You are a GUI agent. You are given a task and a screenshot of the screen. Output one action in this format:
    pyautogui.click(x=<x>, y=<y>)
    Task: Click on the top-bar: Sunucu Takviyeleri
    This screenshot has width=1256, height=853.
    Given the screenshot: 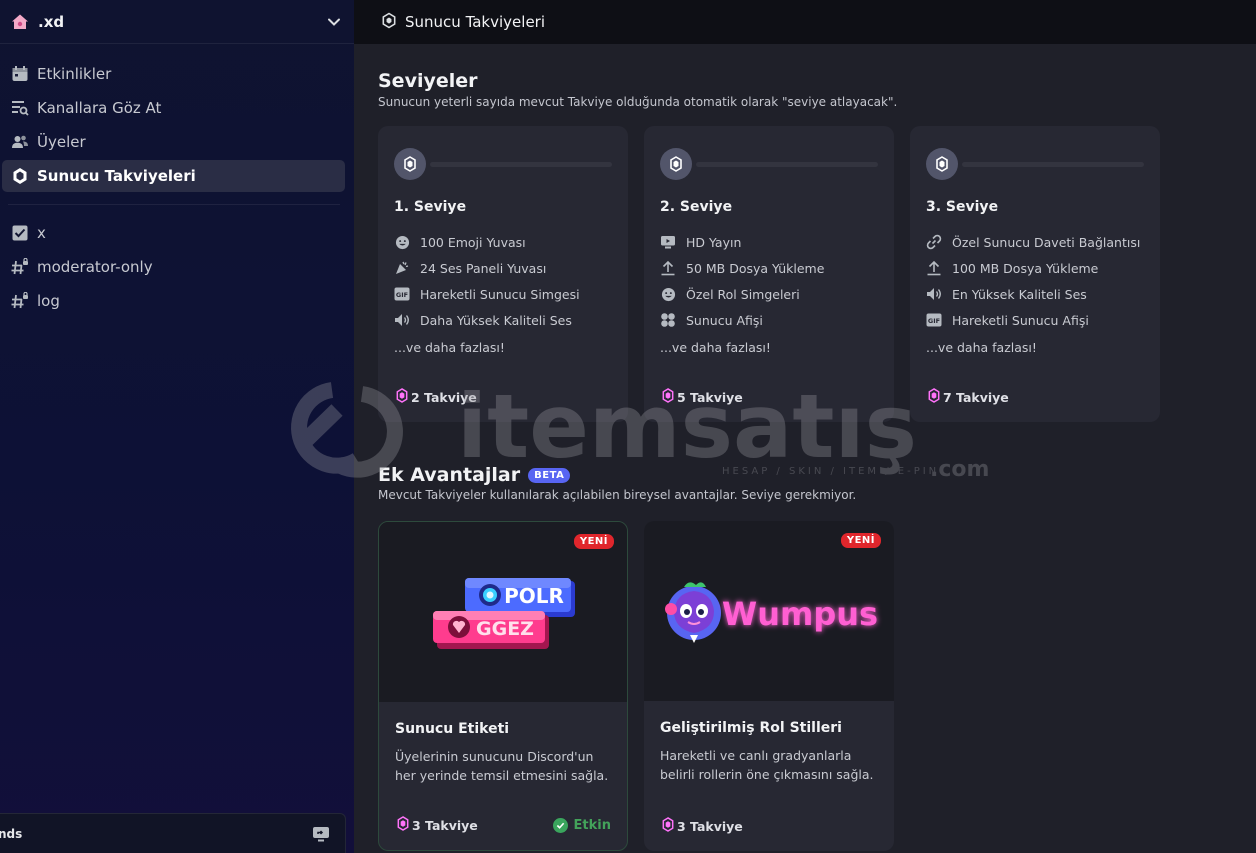 What is the action you would take?
    pyautogui.click(x=805, y=22)
    